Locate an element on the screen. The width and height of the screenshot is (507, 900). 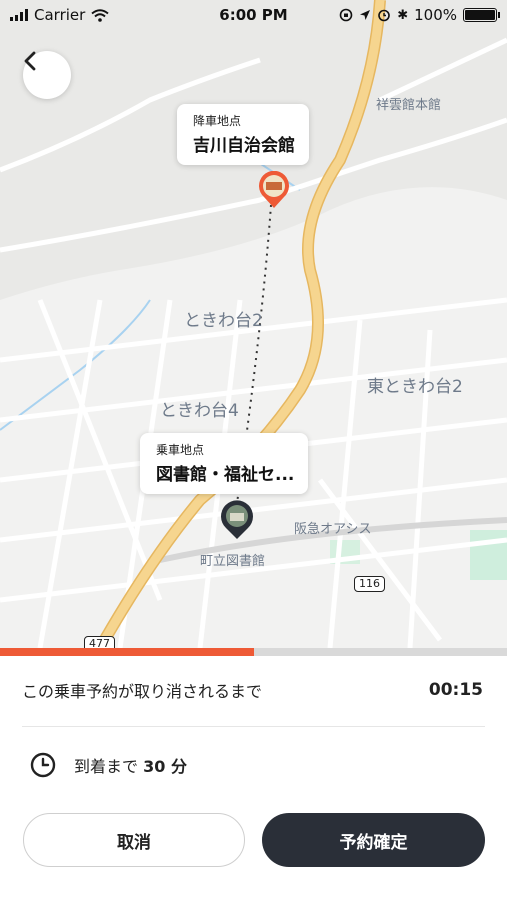
countdown-progress-fill is located at coordinates (127, 652).